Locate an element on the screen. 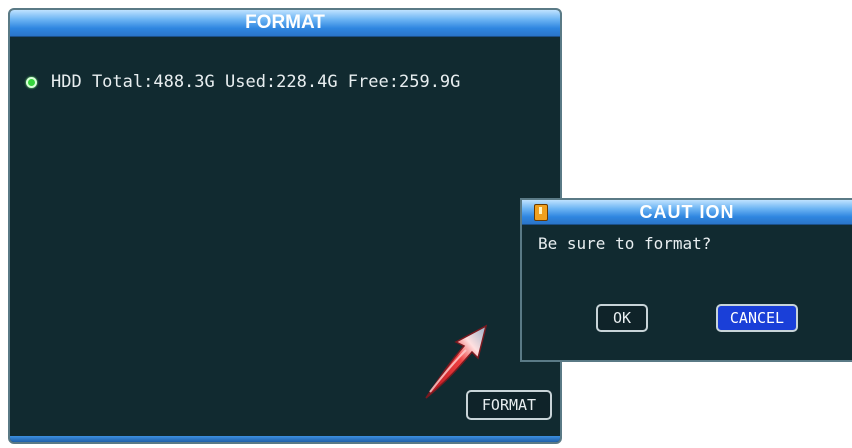 Image resolution: width=852 pixels, height=448 pixels. hdd-info-text: HDD Total:488.3G Used:228.4G Free:259.9G is located at coordinates (256, 82).